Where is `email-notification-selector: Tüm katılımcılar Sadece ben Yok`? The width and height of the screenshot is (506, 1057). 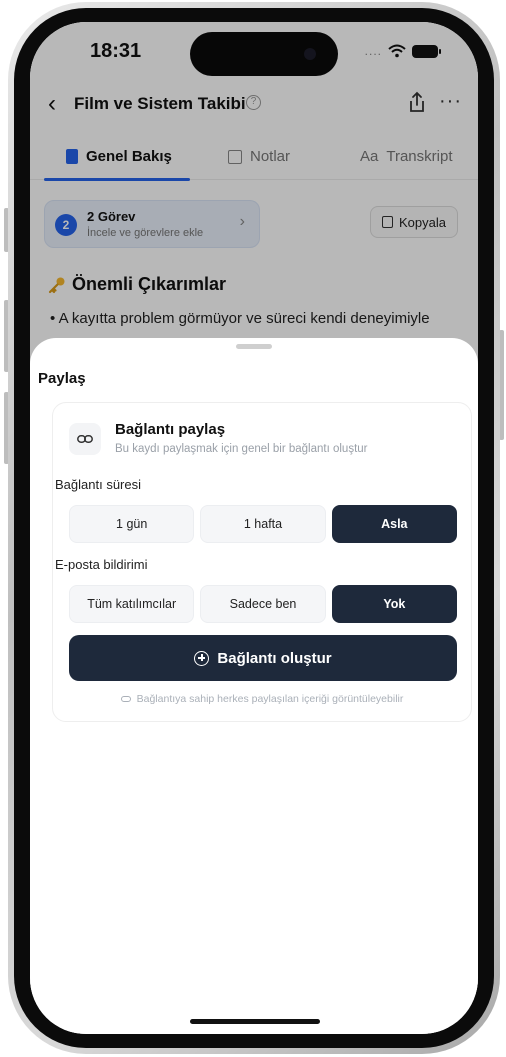 email-notification-selector: Tüm katılımcılar Sadece ben Yok is located at coordinates (263, 604).